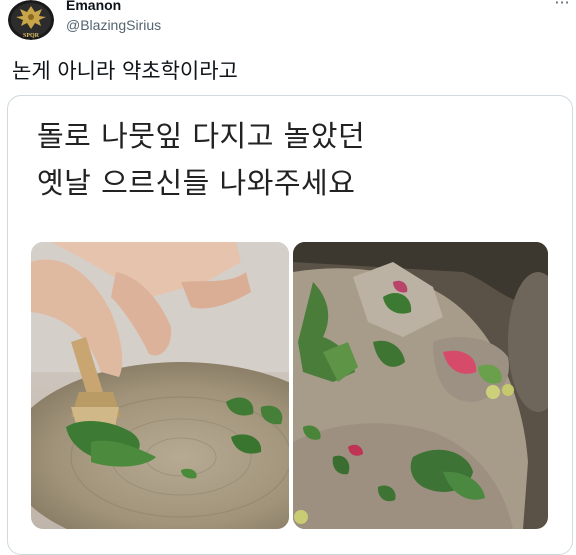  What do you see at coordinates (93, 6) in the screenshot?
I see `author-display-name: Emanon` at bounding box center [93, 6].